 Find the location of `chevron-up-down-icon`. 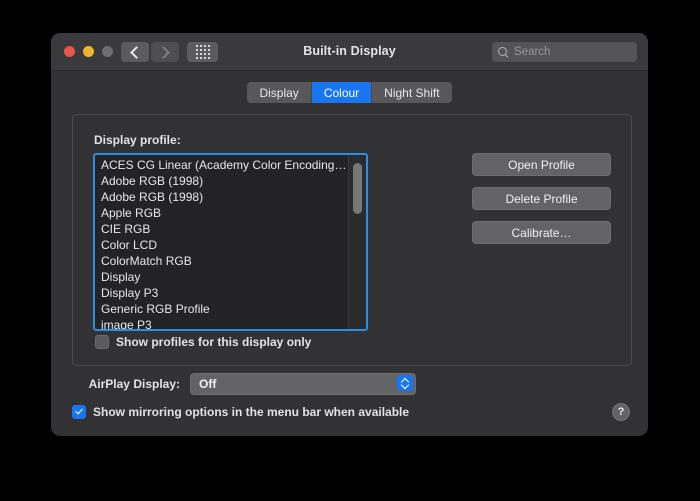

chevron-up-down-icon is located at coordinates (405, 383).